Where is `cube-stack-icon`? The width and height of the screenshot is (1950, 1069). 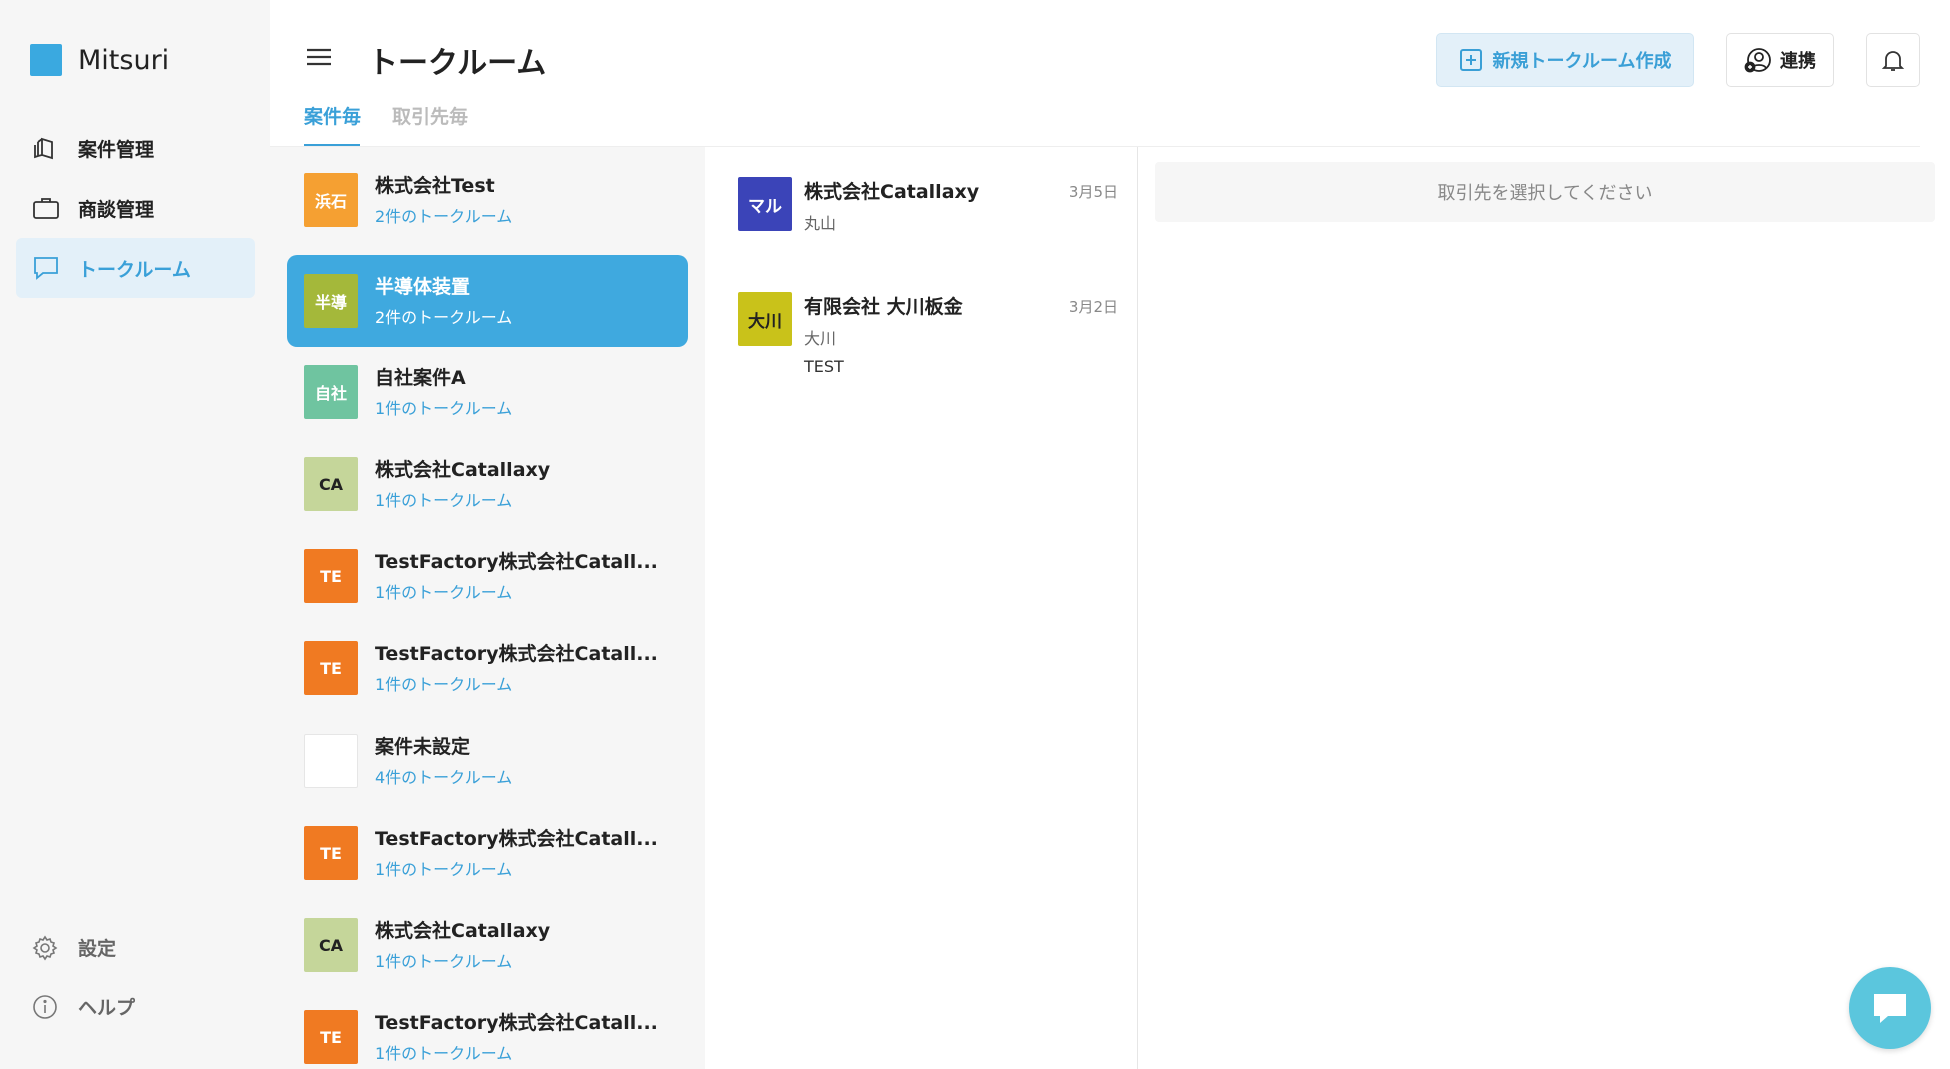 cube-stack-icon is located at coordinates (43, 148).